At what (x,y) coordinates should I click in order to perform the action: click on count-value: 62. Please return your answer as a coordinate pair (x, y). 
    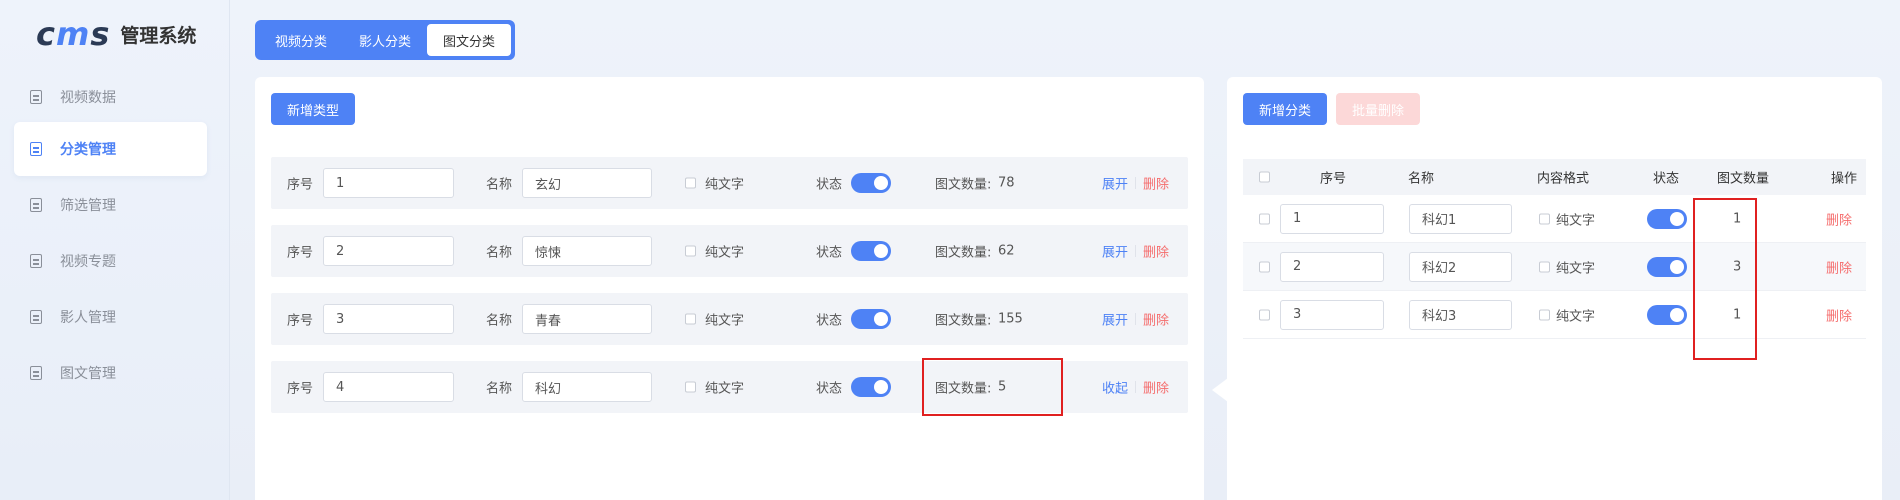
    Looking at the image, I should click on (1006, 251).